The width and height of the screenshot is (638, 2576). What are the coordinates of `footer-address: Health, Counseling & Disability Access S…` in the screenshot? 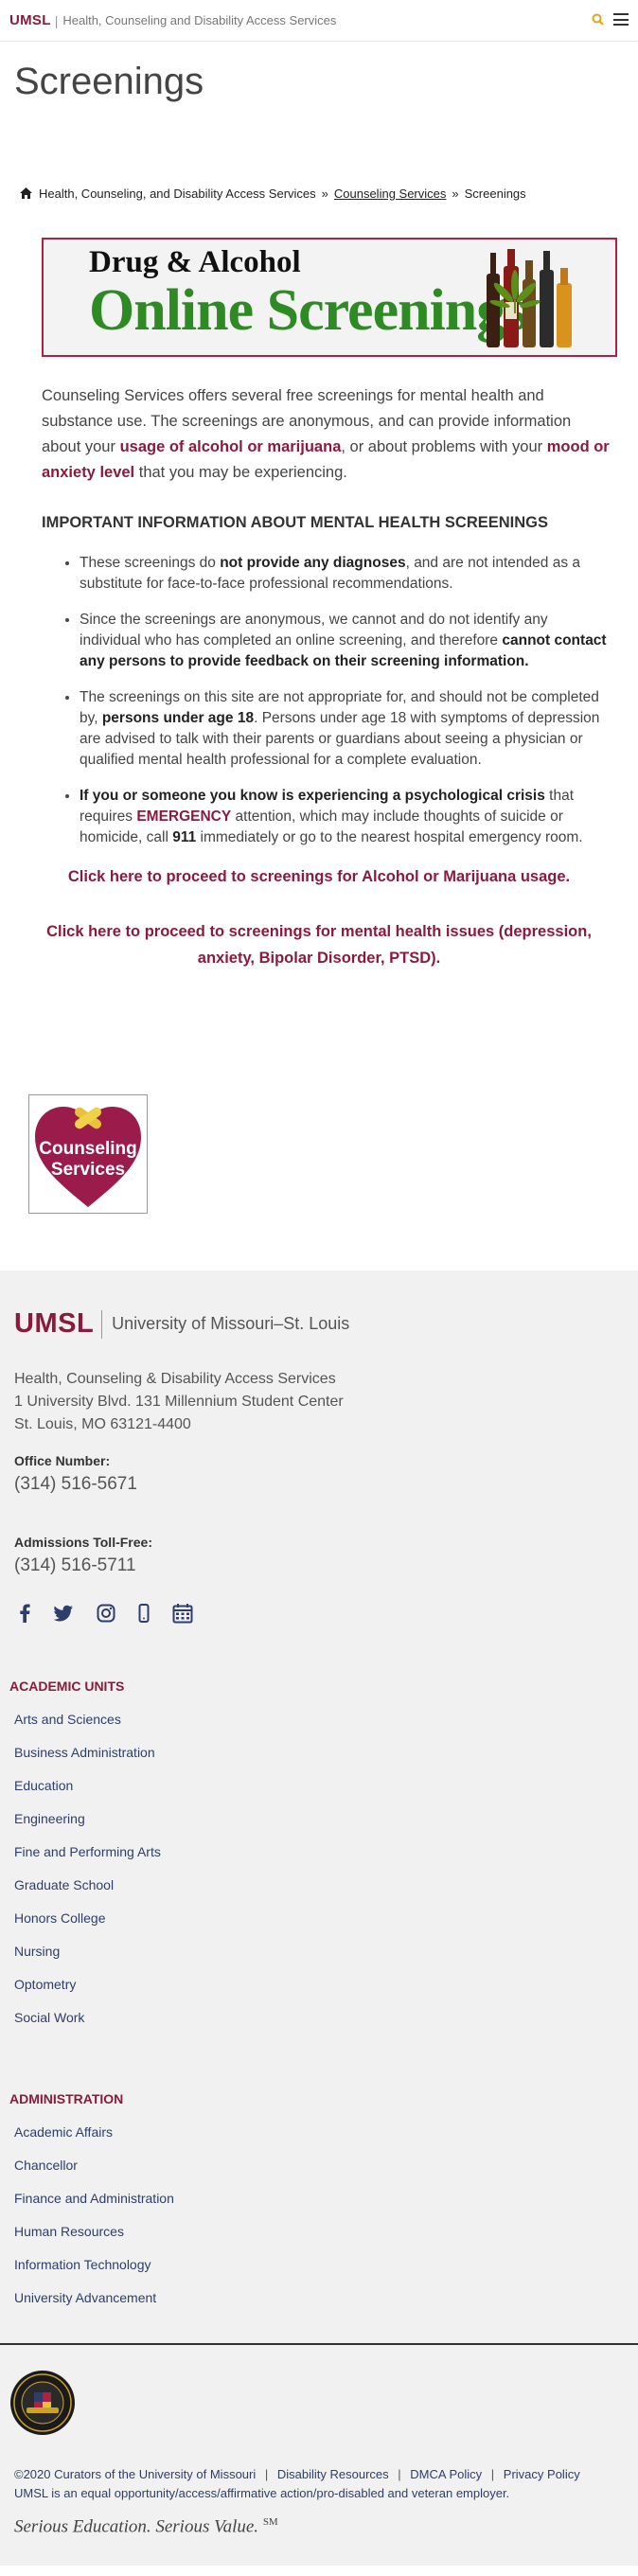 It's located at (319, 1402).